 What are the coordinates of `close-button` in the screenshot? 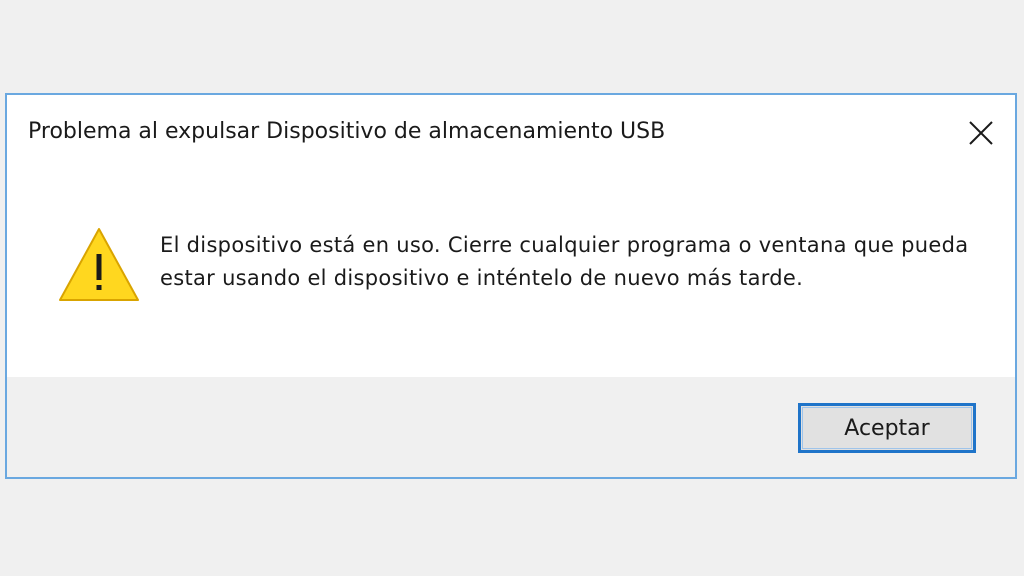 It's located at (981, 133).